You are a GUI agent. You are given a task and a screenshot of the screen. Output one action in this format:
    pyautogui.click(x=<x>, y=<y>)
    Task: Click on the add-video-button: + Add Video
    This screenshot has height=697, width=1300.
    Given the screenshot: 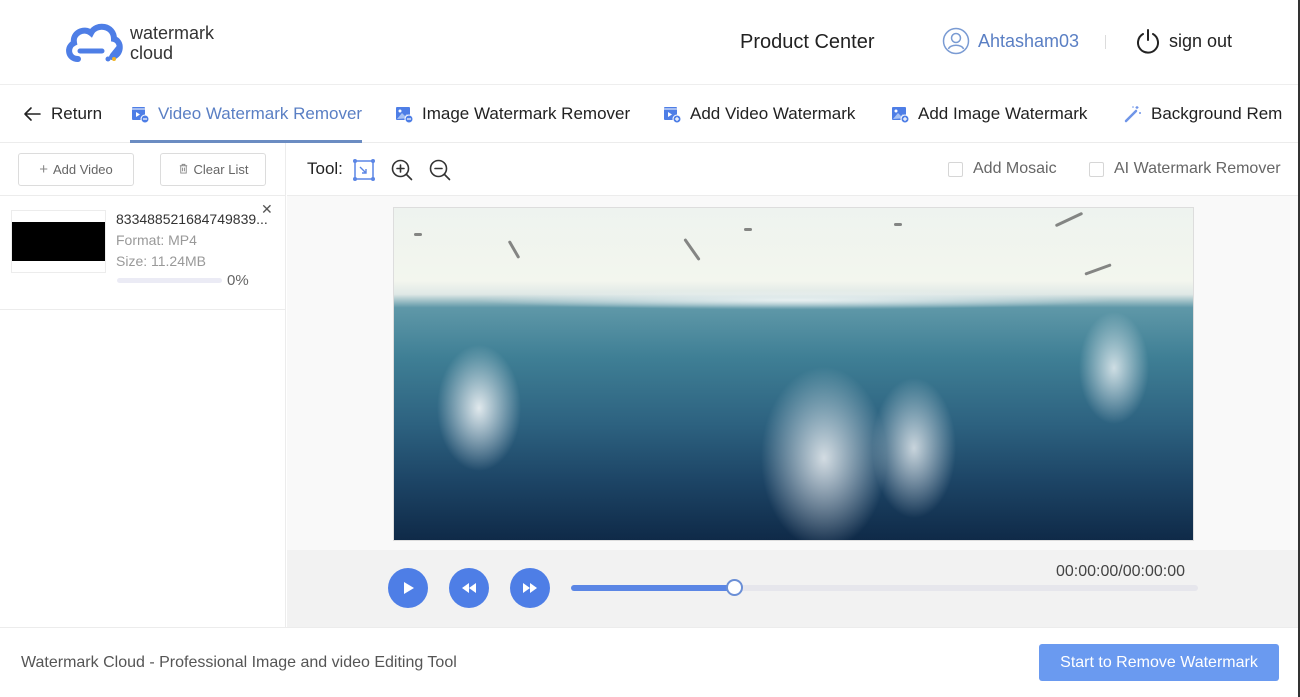 What is the action you would take?
    pyautogui.click(x=76, y=169)
    